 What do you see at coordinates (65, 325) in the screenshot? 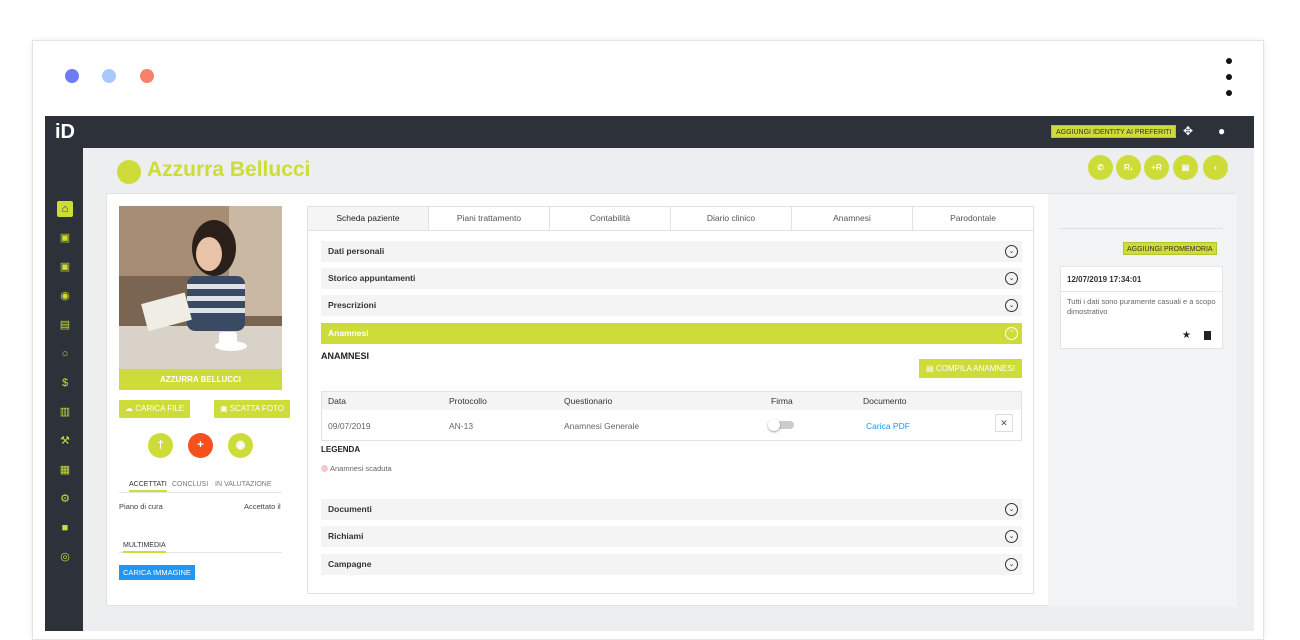
I see `sidebar-item-stats: ▤` at bounding box center [65, 325].